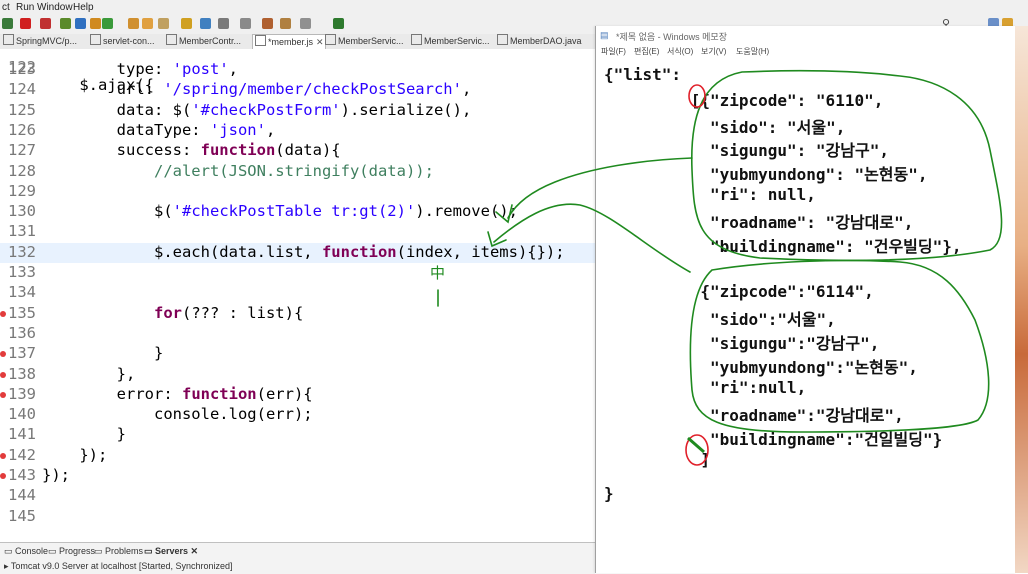 The height and width of the screenshot is (574, 1028). I want to click on tab-member-js: *member.js ✕, so click(289, 42).